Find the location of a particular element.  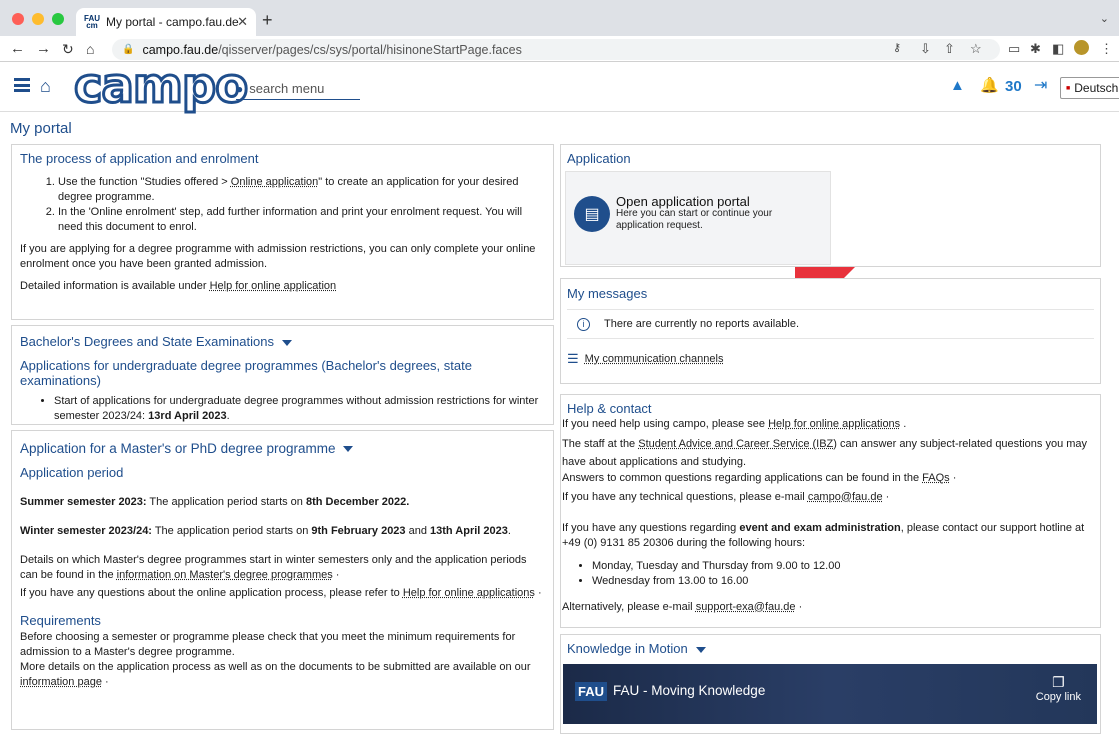

bookmark-star-icon: ☆ is located at coordinates (976, 49).